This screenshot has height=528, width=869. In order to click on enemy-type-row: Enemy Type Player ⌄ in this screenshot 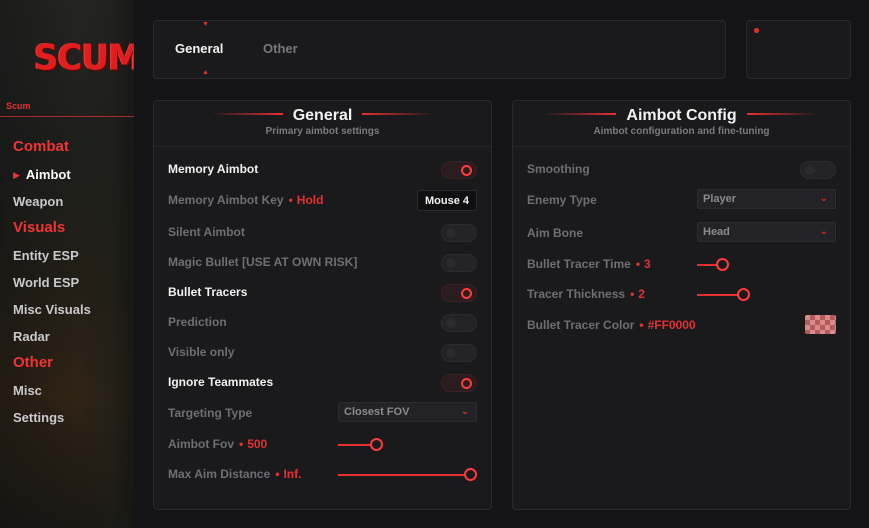, I will do `click(681, 200)`.